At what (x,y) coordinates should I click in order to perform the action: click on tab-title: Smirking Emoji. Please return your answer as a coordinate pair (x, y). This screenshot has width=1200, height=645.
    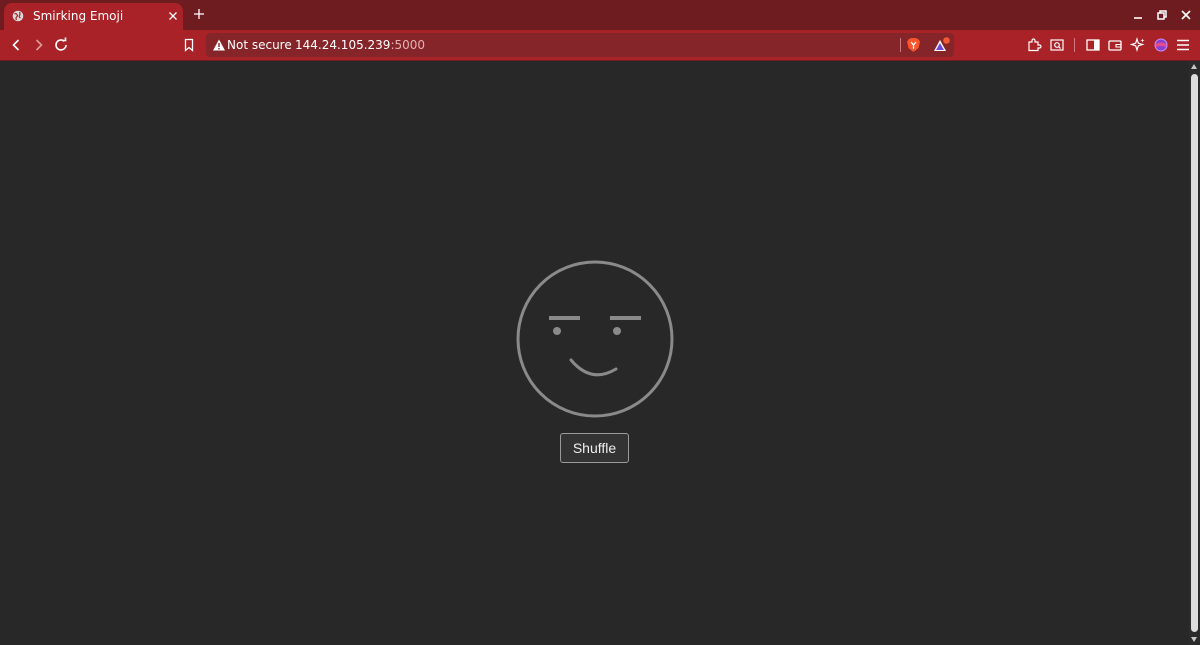
    Looking at the image, I should click on (78, 16).